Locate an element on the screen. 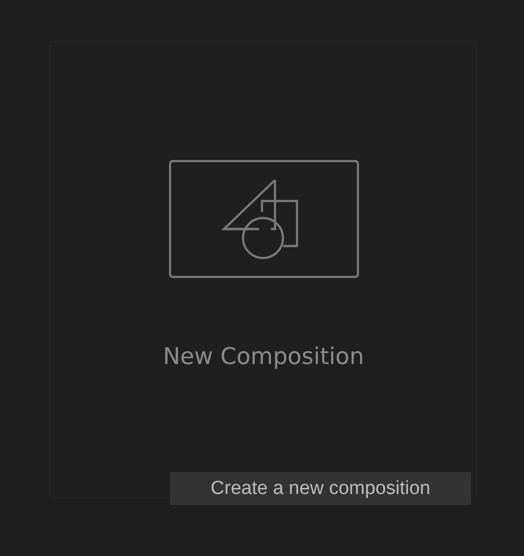 The height and width of the screenshot is (556, 524). card-title: New Composition is located at coordinates (263, 357).